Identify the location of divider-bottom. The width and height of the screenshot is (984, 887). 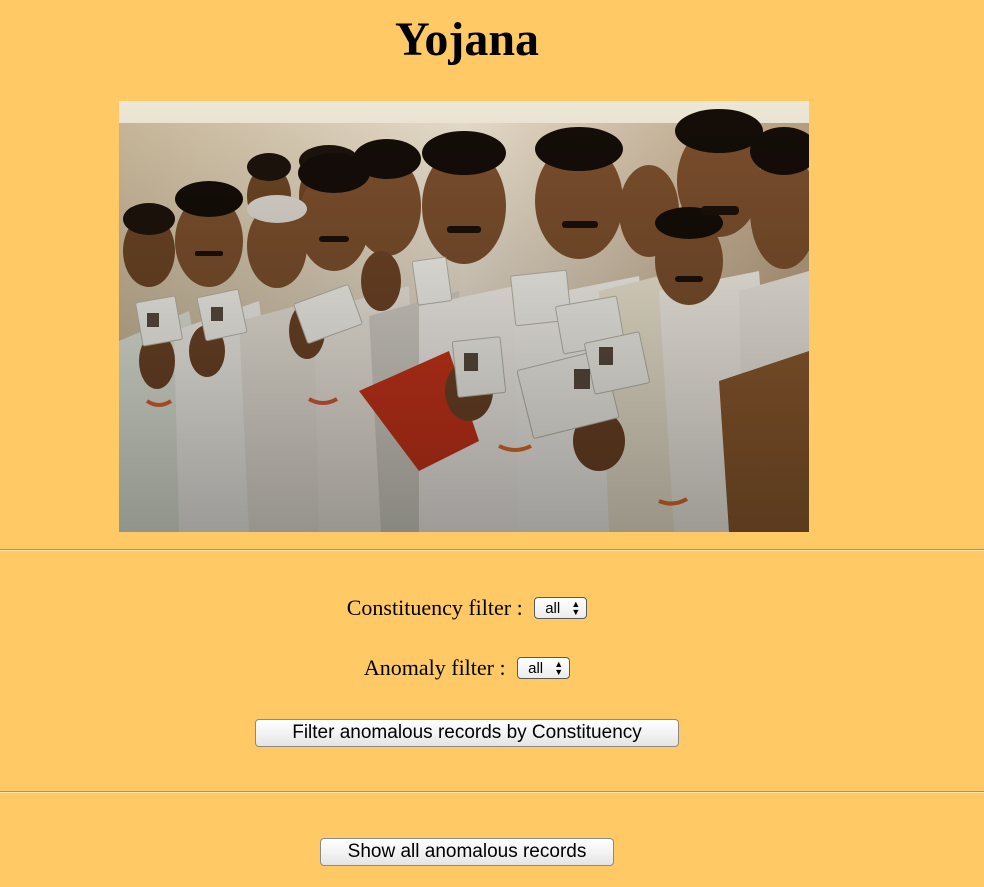
(492, 792).